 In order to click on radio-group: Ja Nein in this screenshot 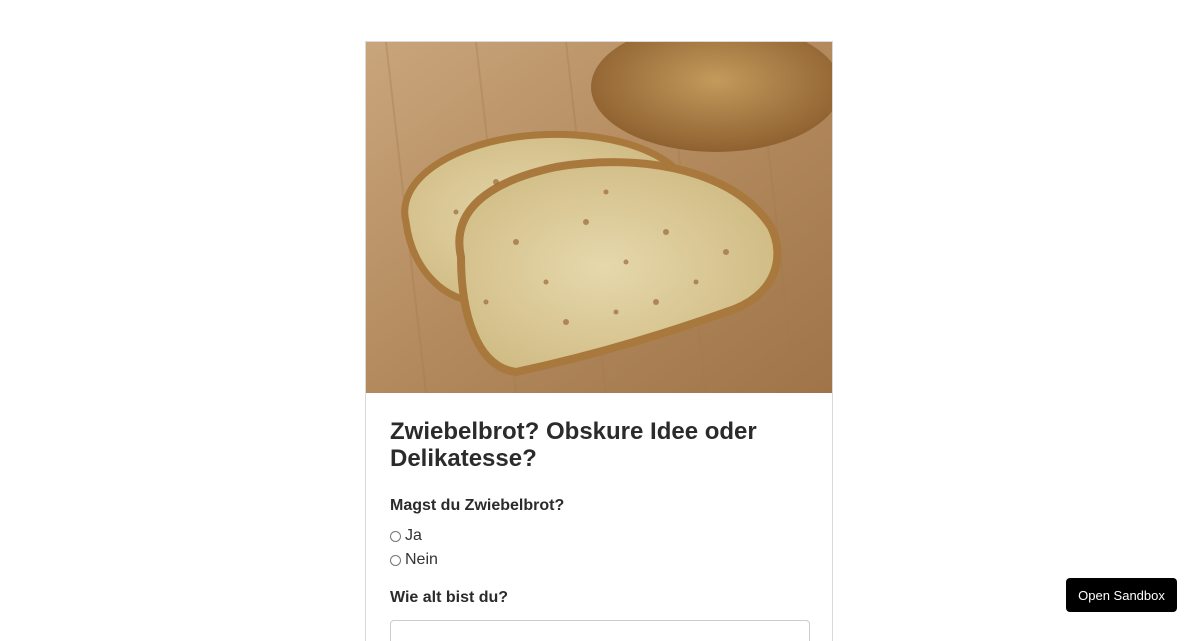, I will do `click(600, 548)`.